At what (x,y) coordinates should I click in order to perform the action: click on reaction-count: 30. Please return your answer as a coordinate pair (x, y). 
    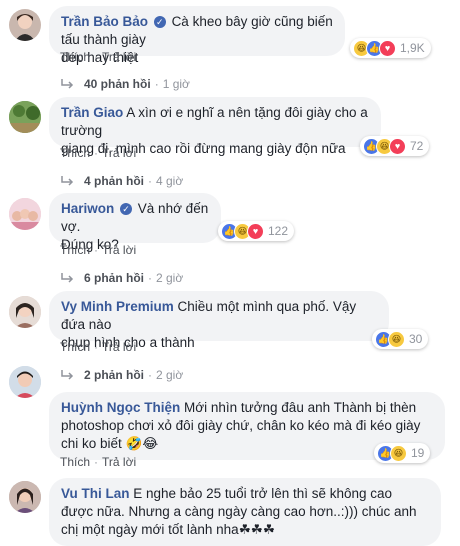
    Looking at the image, I should click on (416, 339).